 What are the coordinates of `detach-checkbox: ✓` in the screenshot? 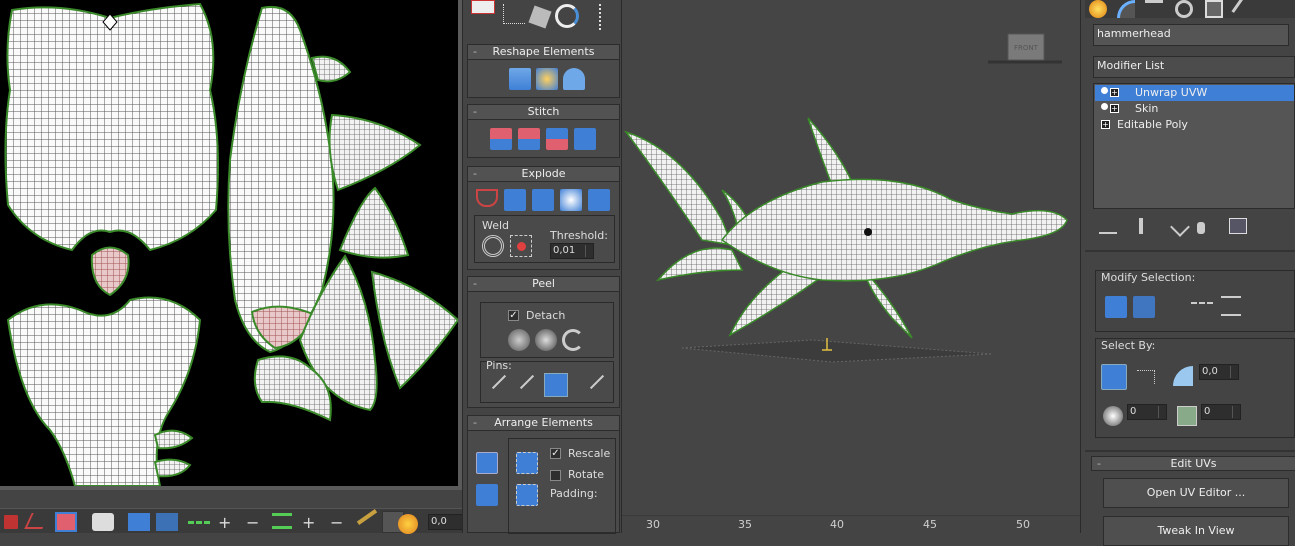 It's located at (513, 315).